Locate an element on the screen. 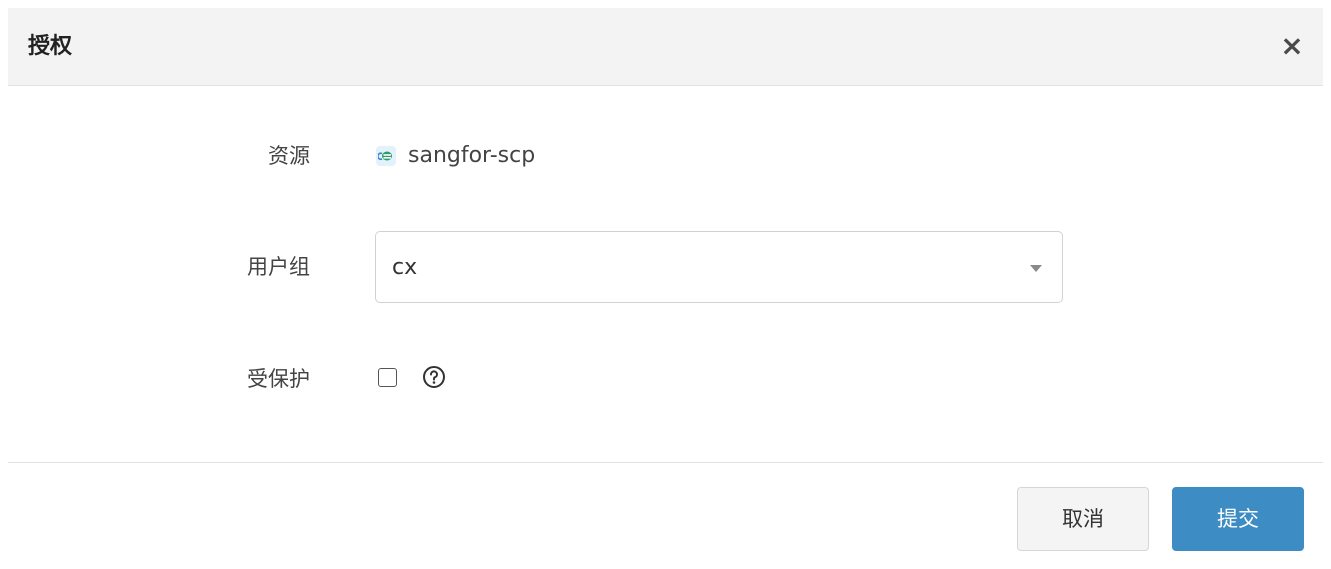 The width and height of the screenshot is (1331, 569). protected-label: 受保护 is located at coordinates (278, 379).